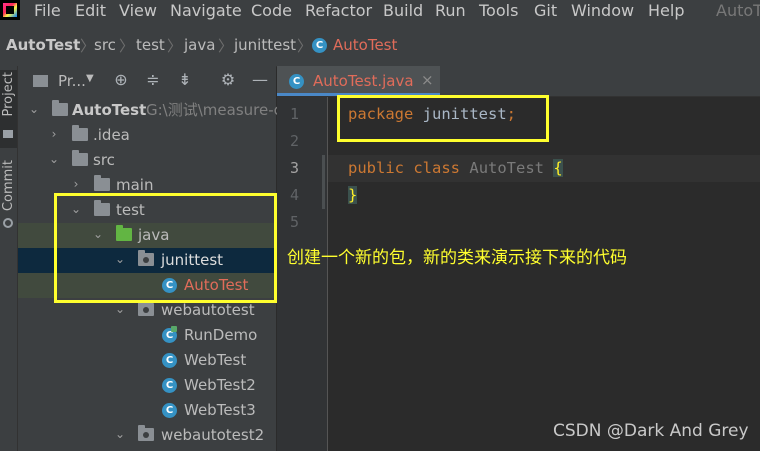 The width and height of the screenshot is (760, 451). What do you see at coordinates (457, 258) in the screenshot?
I see `annotation-text: 创建一个新的包，新的类来演示接下来的代码` at bounding box center [457, 258].